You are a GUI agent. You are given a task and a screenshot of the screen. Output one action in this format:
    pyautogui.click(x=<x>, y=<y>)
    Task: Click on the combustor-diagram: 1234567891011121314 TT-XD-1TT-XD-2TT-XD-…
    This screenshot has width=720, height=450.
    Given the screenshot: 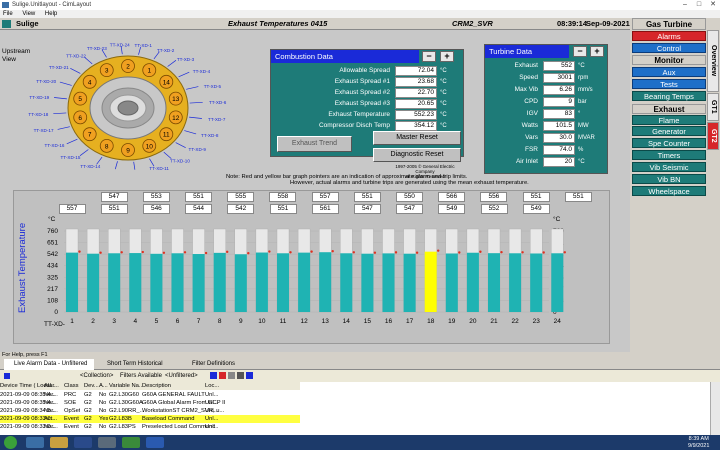 What is the action you would take?
    pyautogui.click(x=127, y=106)
    